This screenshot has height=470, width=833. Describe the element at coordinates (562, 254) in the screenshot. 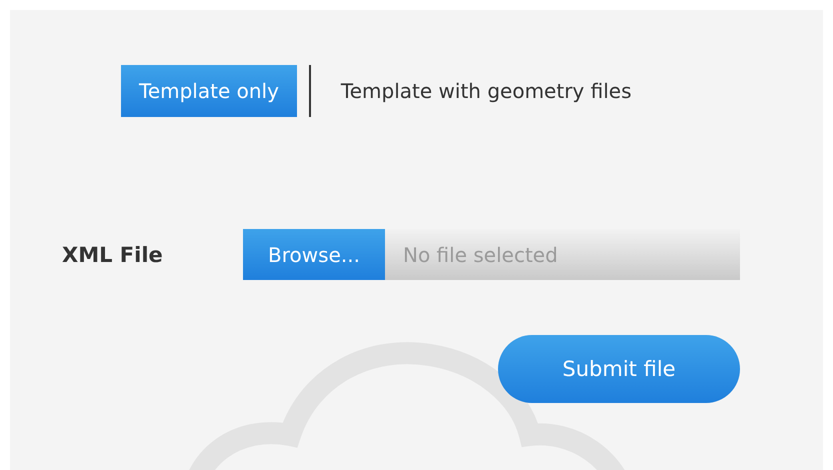

I see `file-name-field: No file selected` at that location.